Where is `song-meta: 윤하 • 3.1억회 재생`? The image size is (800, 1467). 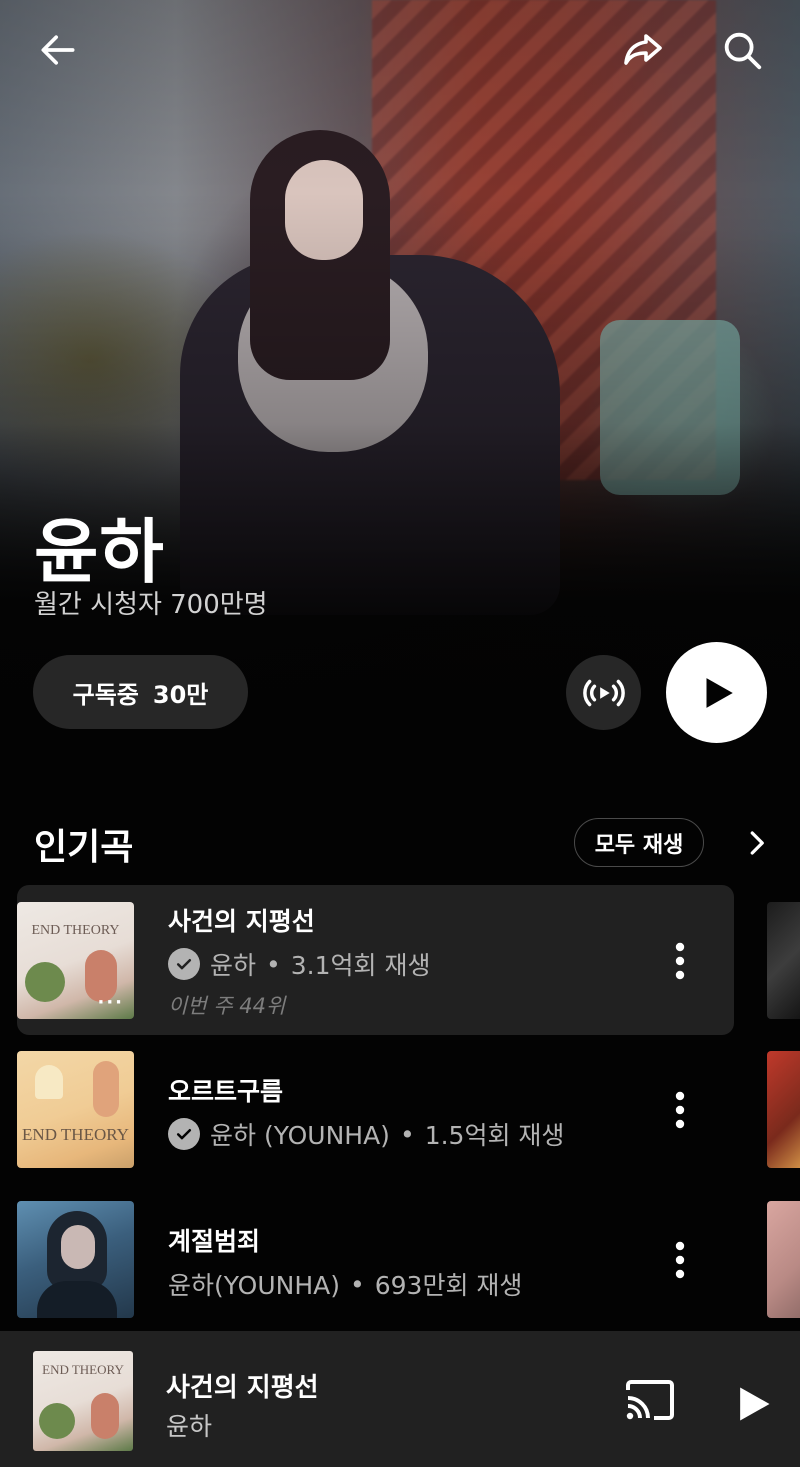
song-meta: 윤하 • 3.1억회 재생 is located at coordinates (299, 964).